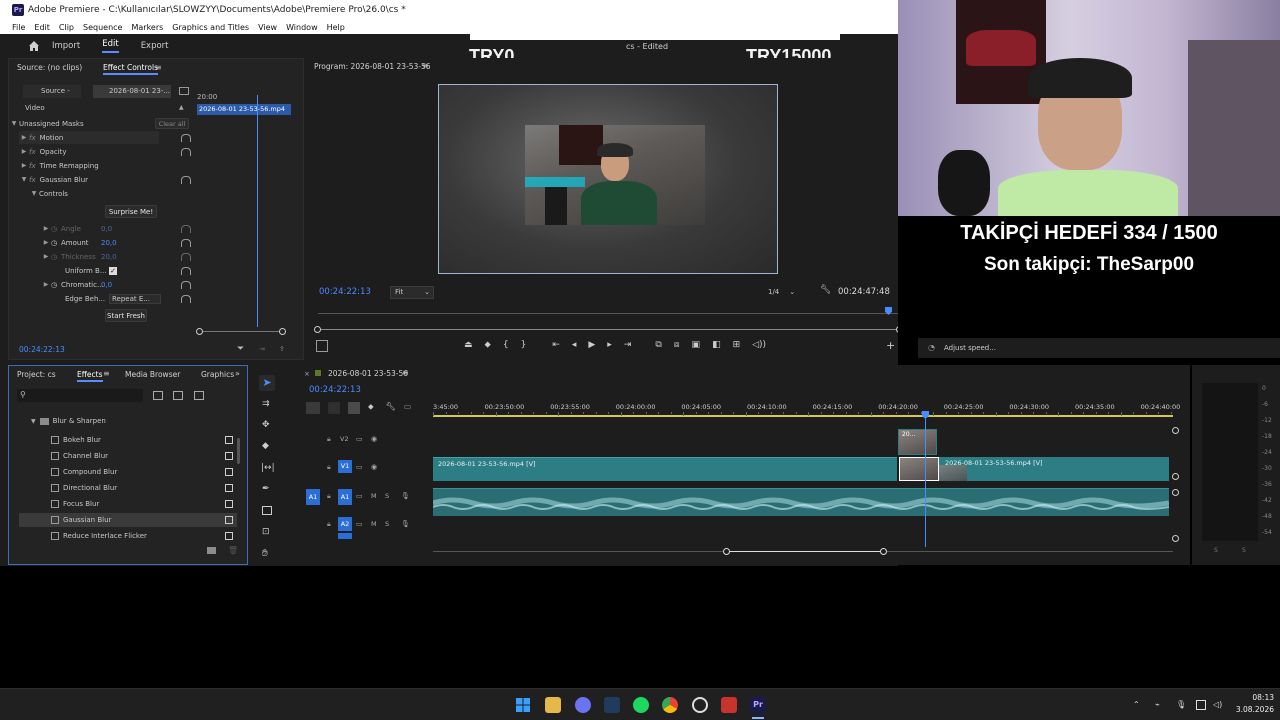 The width and height of the screenshot is (1280, 720). Describe the element at coordinates (334, 408) in the screenshot. I see `snap-icon` at that location.